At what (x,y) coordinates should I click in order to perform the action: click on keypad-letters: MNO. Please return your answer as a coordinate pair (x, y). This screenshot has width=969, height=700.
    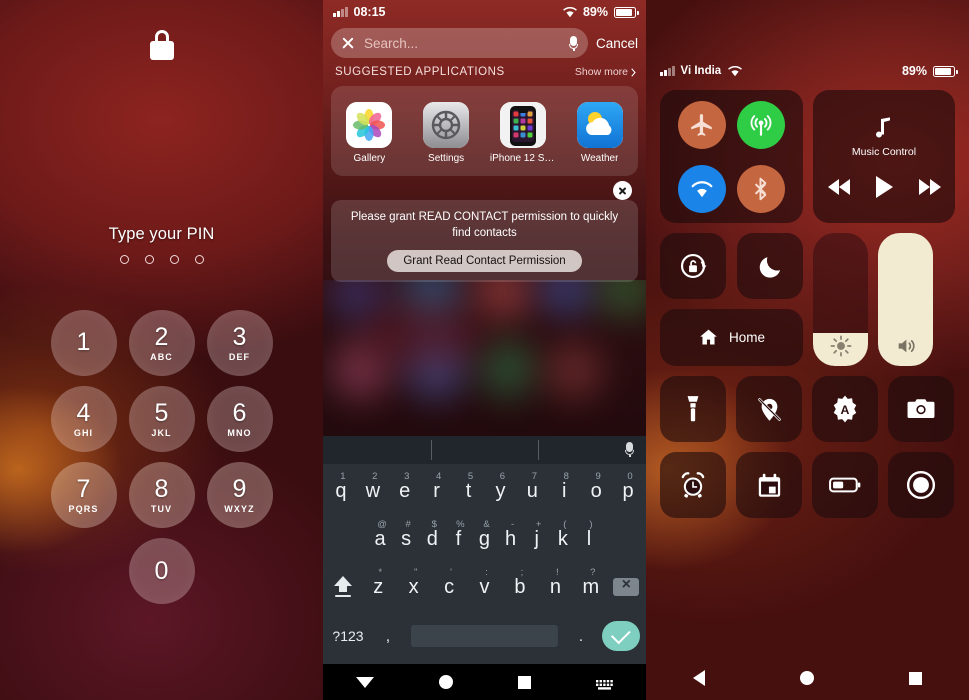
    Looking at the image, I should click on (239, 432).